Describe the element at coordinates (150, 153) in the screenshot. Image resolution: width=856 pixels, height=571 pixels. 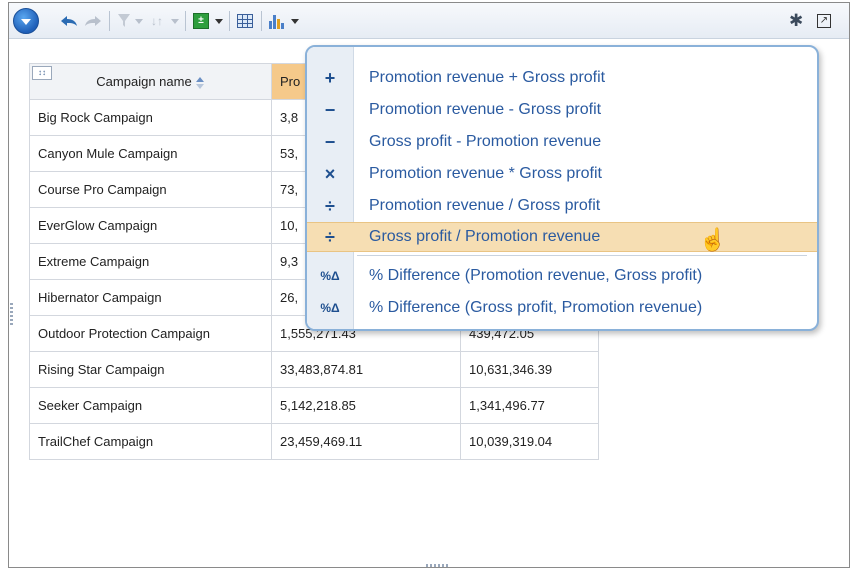
I see `cell-campaign-name: Canyon Mule Campaign` at that location.